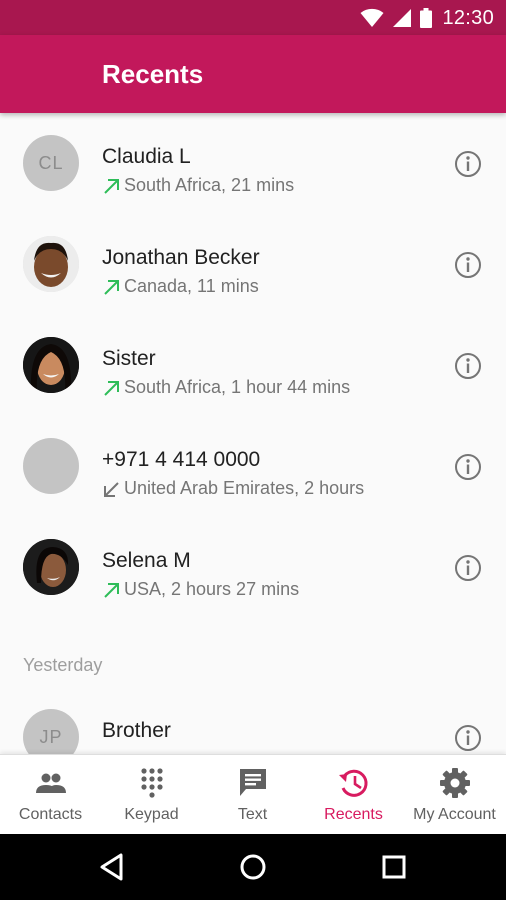 Image resolution: width=506 pixels, height=900 pixels. I want to click on wifi-icon, so click(372, 17).